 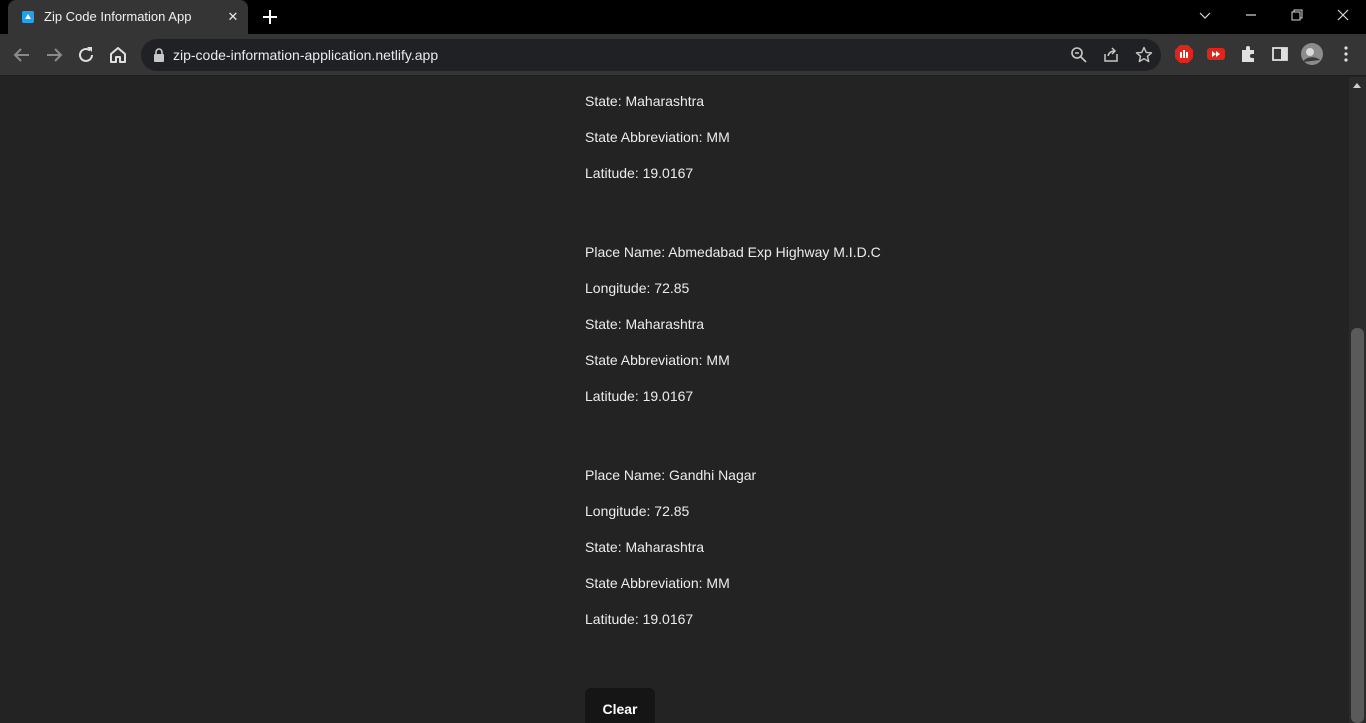 I want to click on forward-icon, so click(x=54, y=55).